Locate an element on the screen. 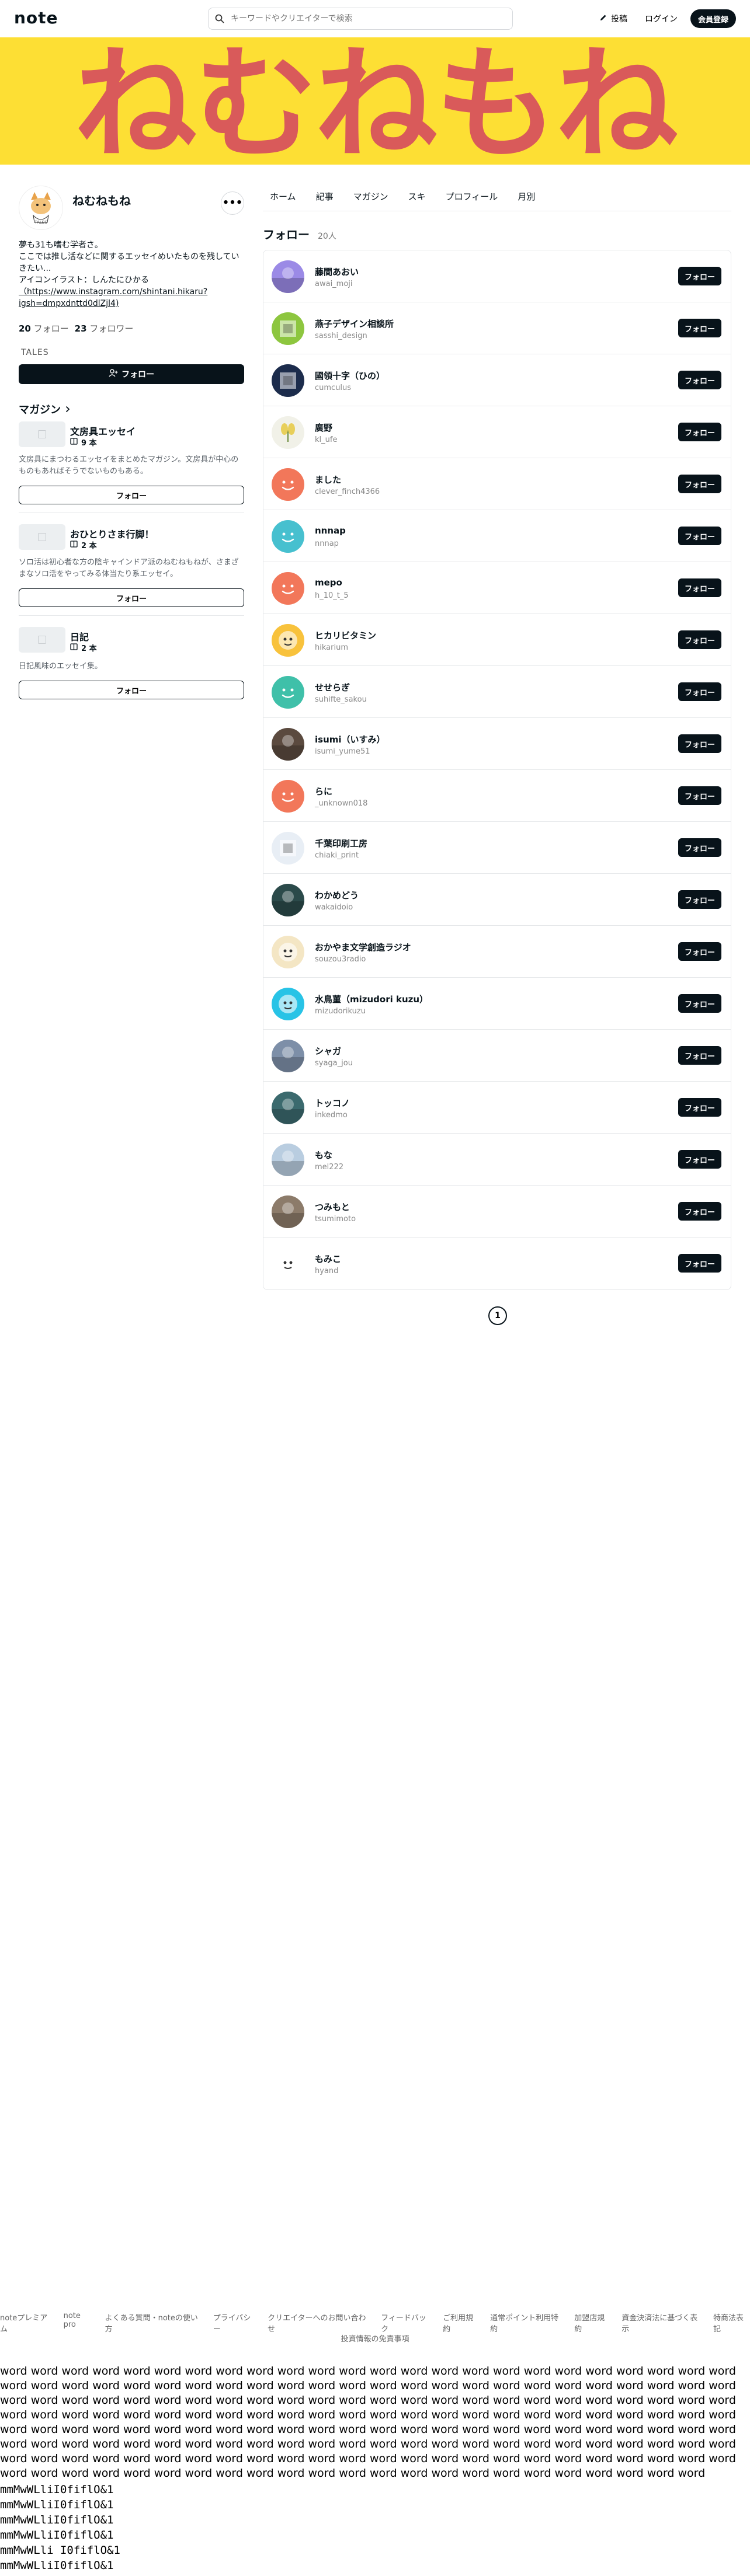  footer-link: note pro is located at coordinates (79, 2323).